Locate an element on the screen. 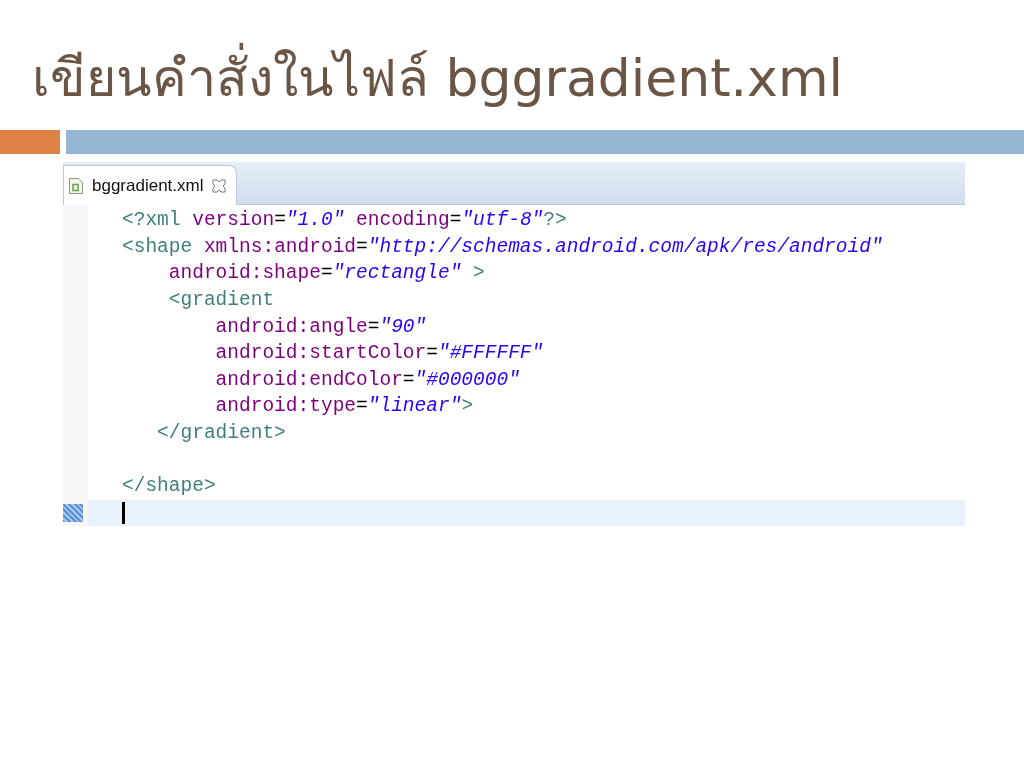  code-line: android:type="linear"> is located at coordinates (344, 406).